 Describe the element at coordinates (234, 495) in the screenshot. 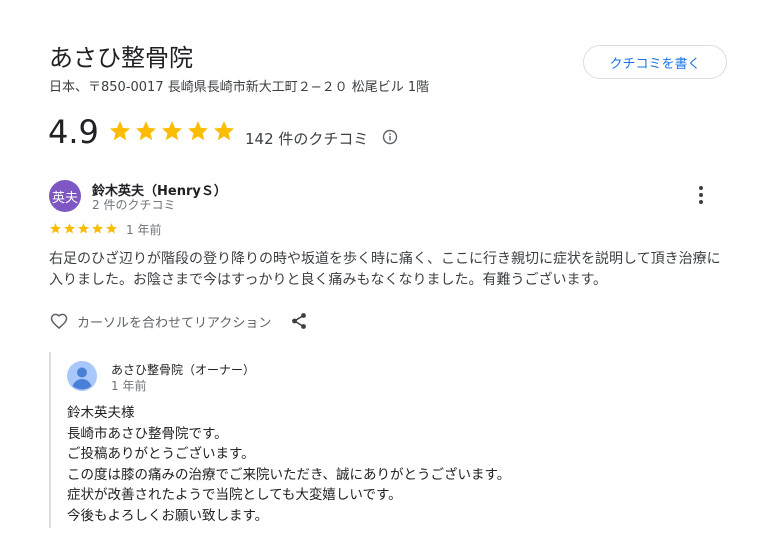

I see `owner-reply-line: 症状が改善されたようで当院としても大変嬉しいです。` at that location.